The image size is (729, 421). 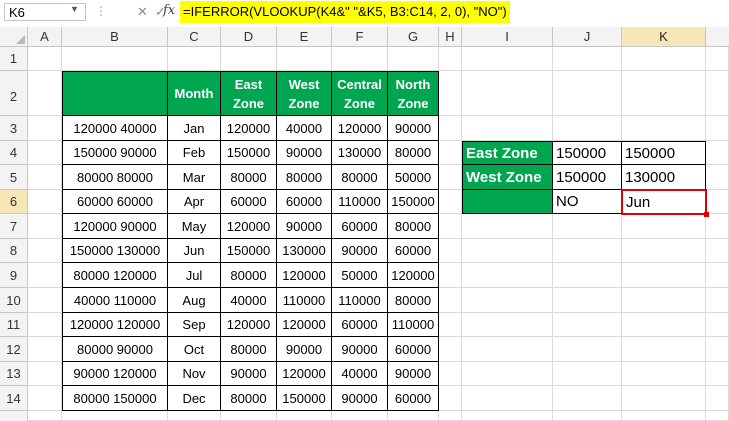 What do you see at coordinates (194, 177) in the screenshot?
I see `table-cell-month: Mar` at bounding box center [194, 177].